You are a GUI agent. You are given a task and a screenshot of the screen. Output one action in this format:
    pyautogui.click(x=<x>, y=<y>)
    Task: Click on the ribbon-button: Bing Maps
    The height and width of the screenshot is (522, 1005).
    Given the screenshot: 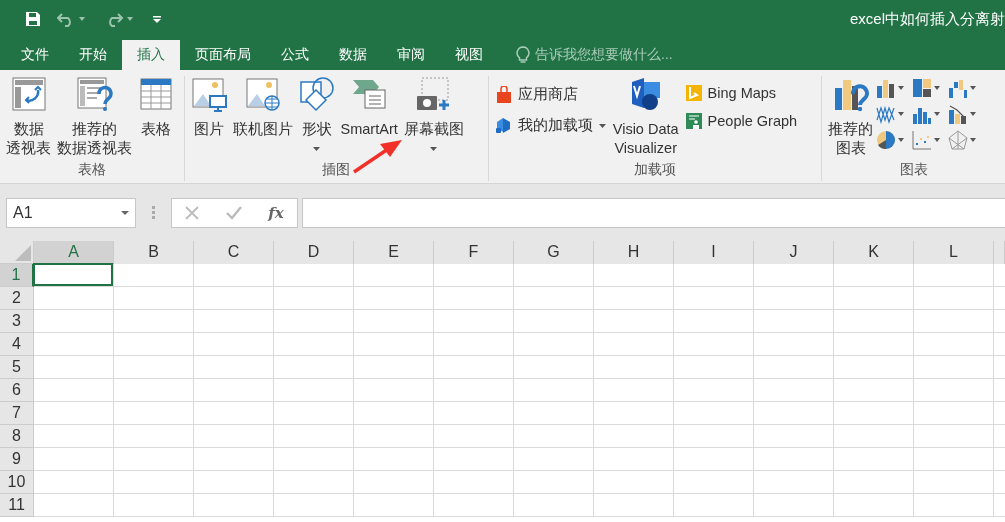 What is the action you would take?
    pyautogui.click(x=741, y=93)
    